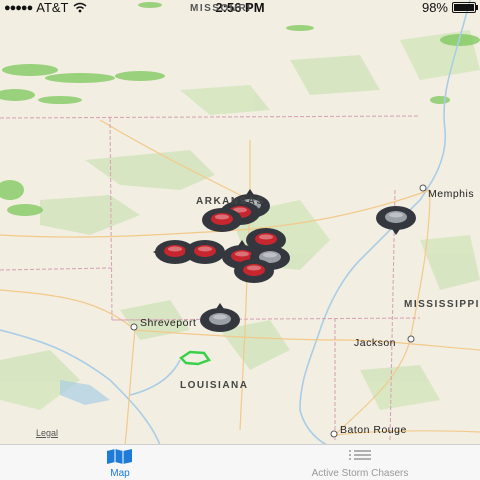 The height and width of the screenshot is (480, 480). Describe the element at coordinates (240, 462) in the screenshot. I see `tab-bar: Map Active Storm Chasers` at that location.